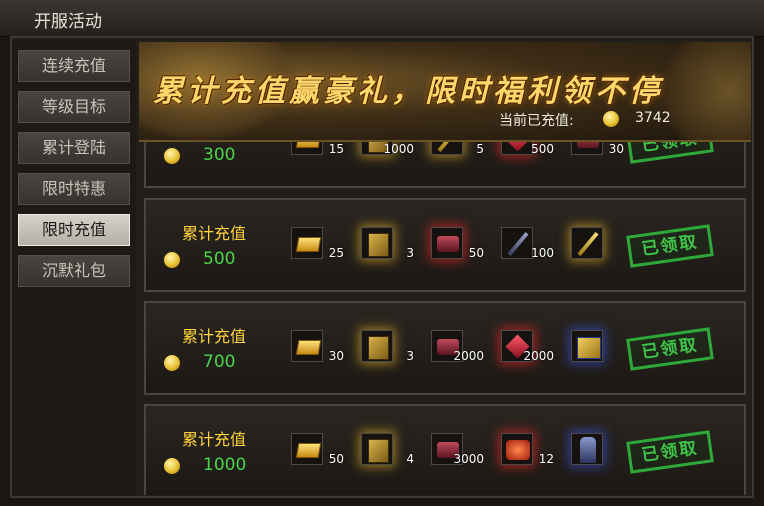 The width and height of the screenshot is (764, 506). Describe the element at coordinates (387, 148) in the screenshot. I see `skill-book-icon: 1000` at that location.